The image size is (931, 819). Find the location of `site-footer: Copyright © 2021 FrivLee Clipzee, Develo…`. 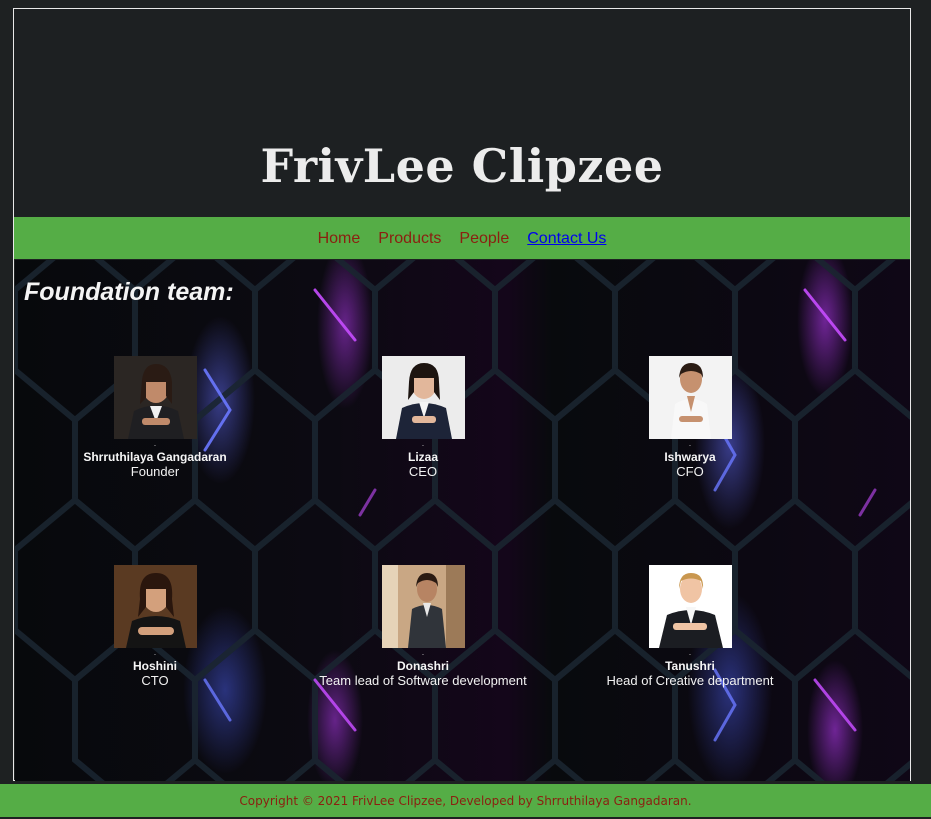

site-footer: Copyright © 2021 FrivLee Clipzee, Develo… is located at coordinates (465, 800).